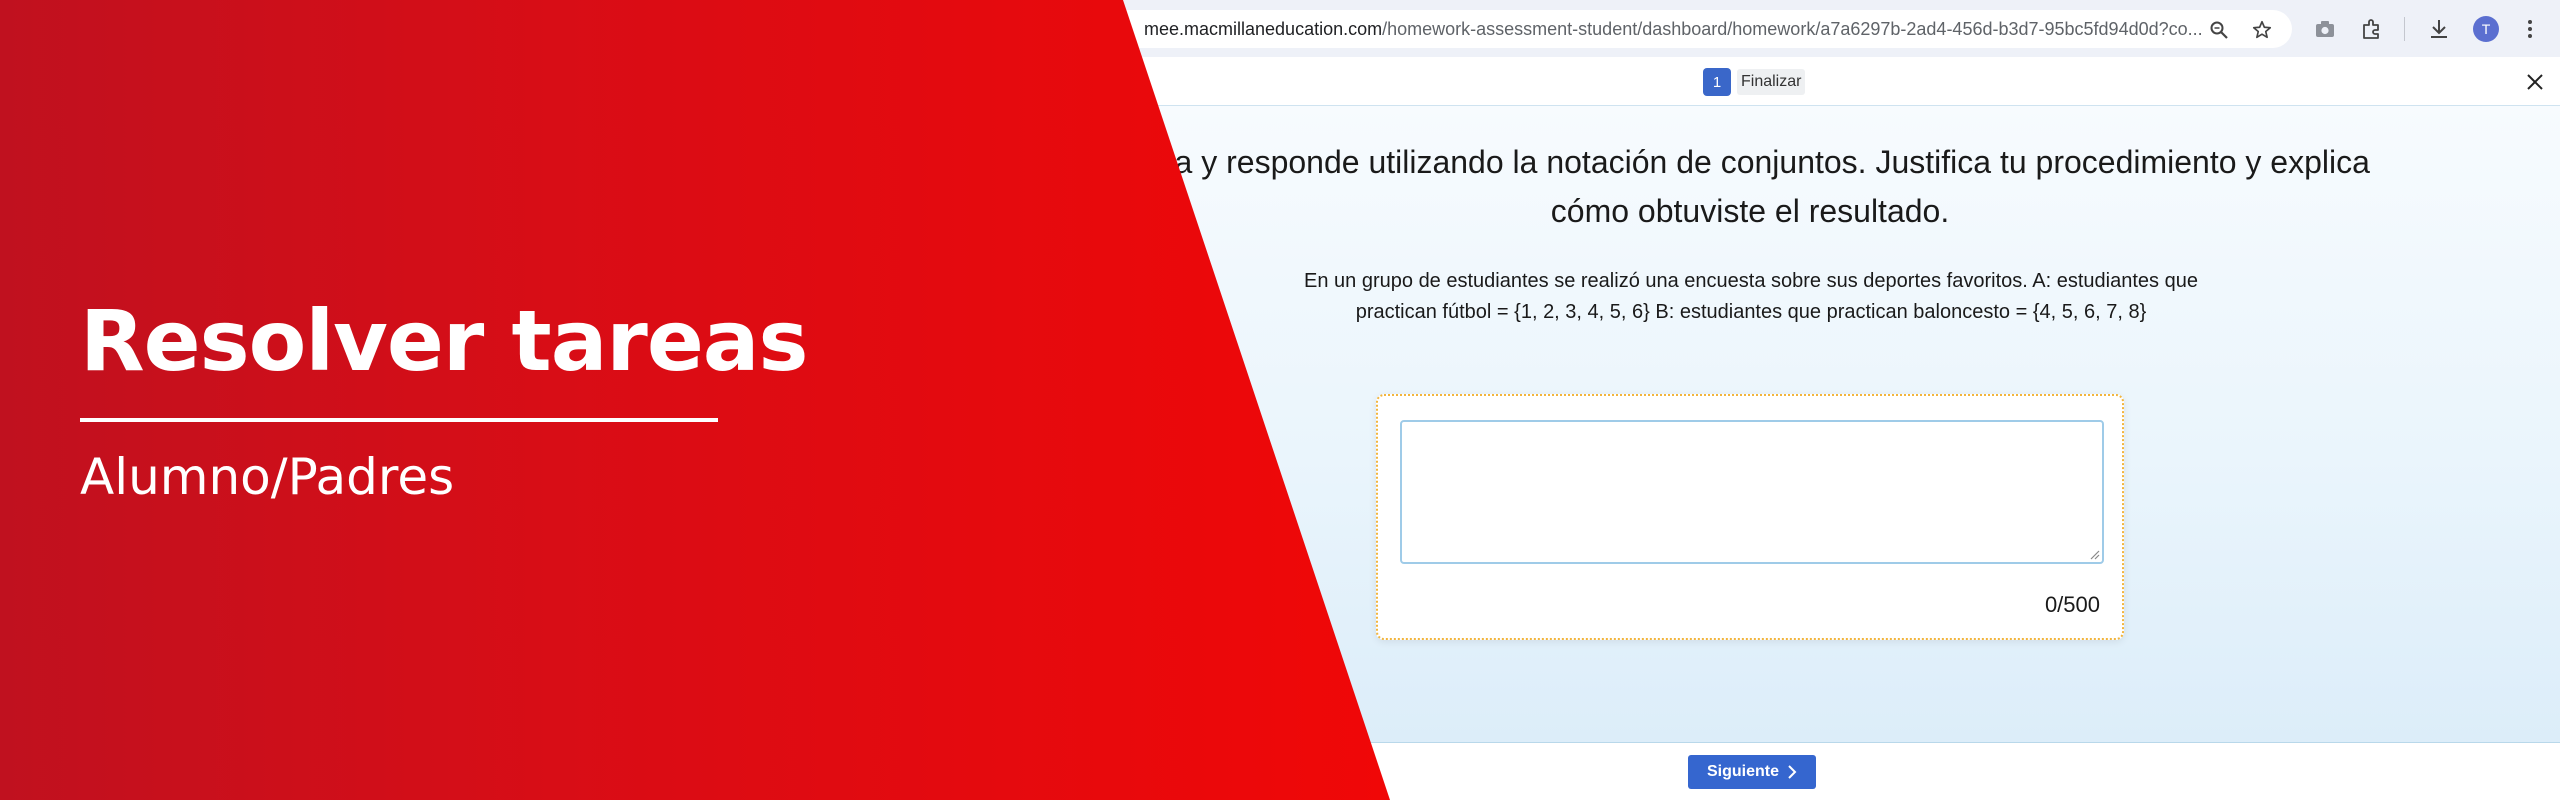 The image size is (2560, 801). I want to click on finish-button: Finalizar, so click(1771, 82).